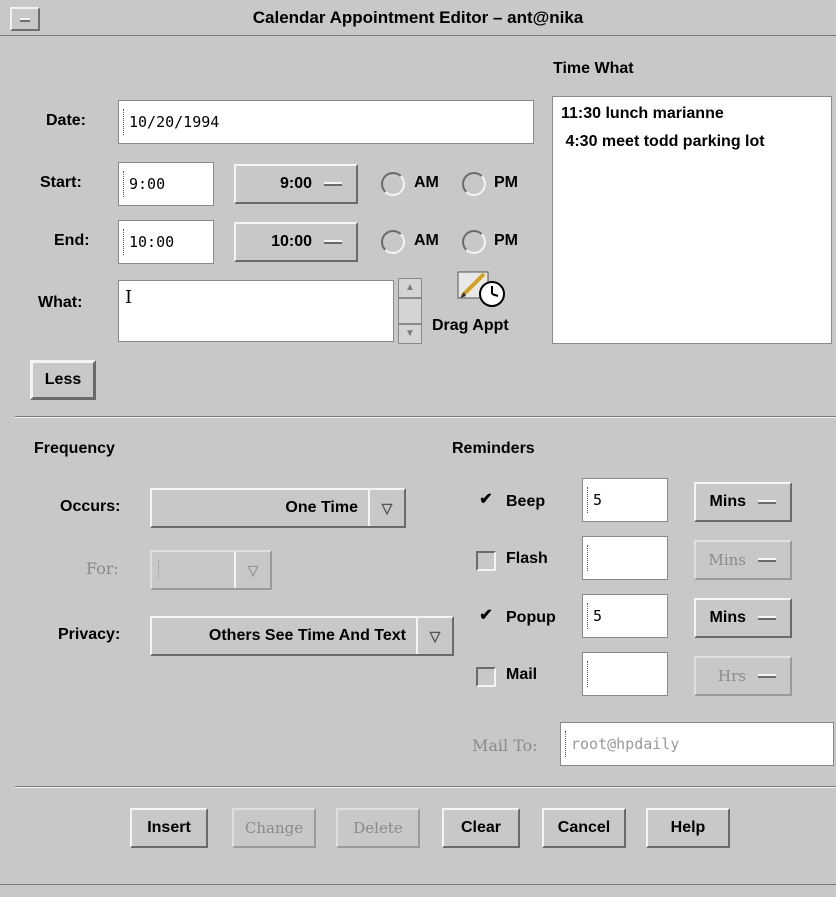 The height and width of the screenshot is (897, 836). Describe the element at coordinates (291, 241) in the screenshot. I see `end-menu-label: 10:00` at that location.